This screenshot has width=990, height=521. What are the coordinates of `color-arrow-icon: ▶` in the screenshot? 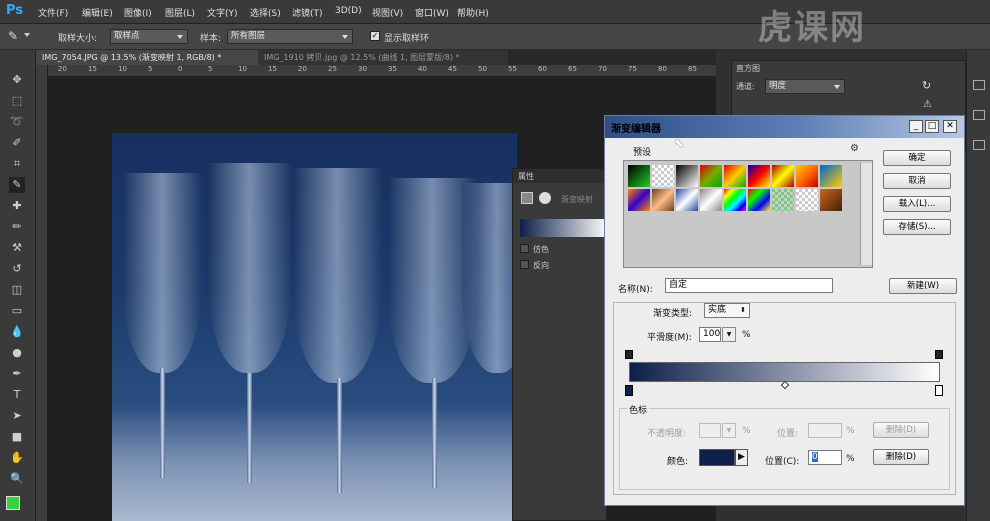 It's located at (741, 457).